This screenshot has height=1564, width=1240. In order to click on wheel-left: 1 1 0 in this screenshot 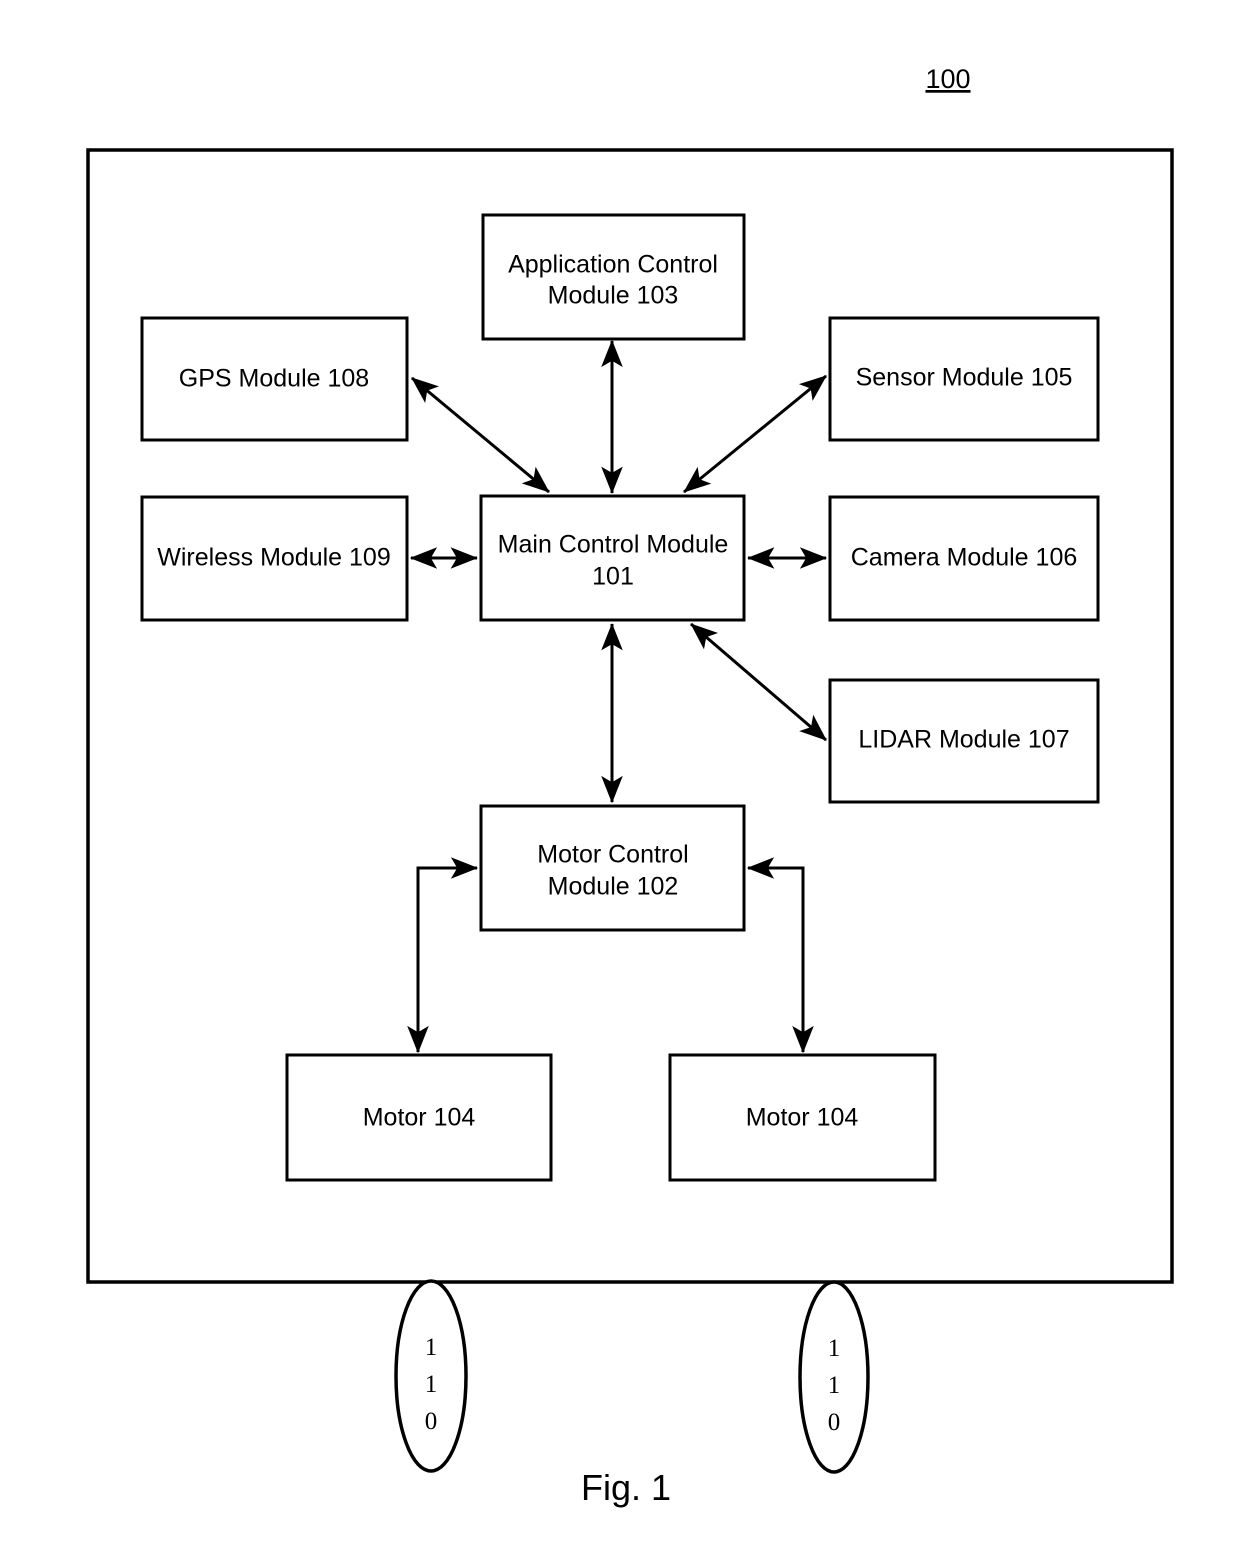, I will do `click(431, 1376)`.